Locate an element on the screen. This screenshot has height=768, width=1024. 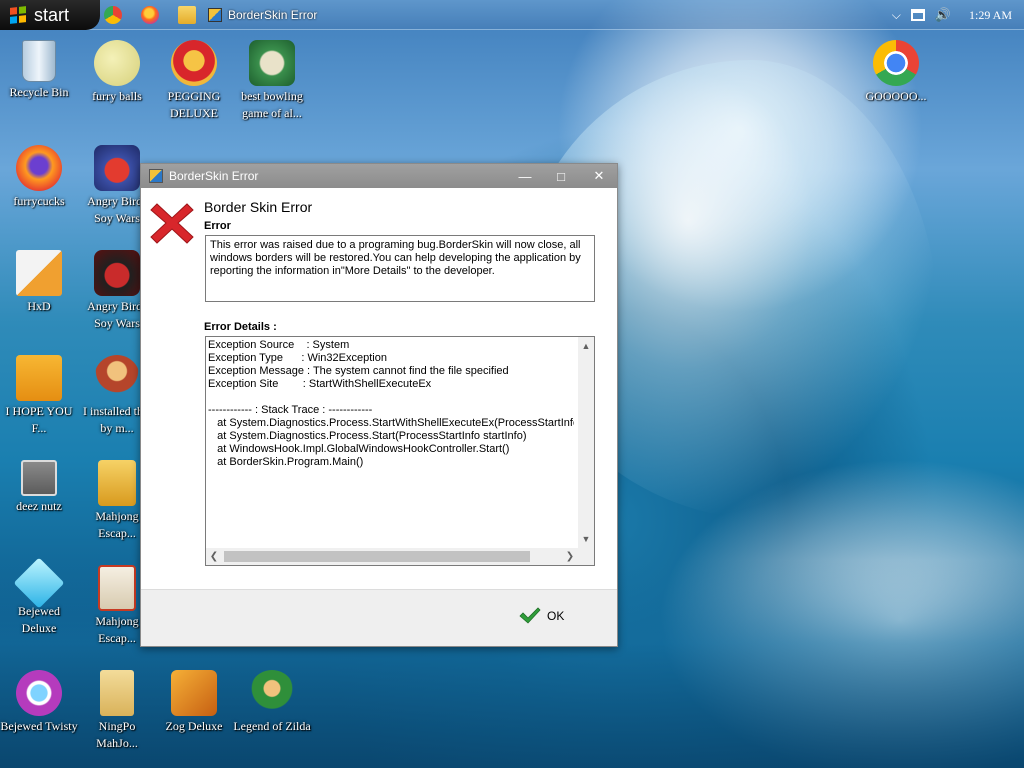
firefox-icon is located at coordinates (39, 168).